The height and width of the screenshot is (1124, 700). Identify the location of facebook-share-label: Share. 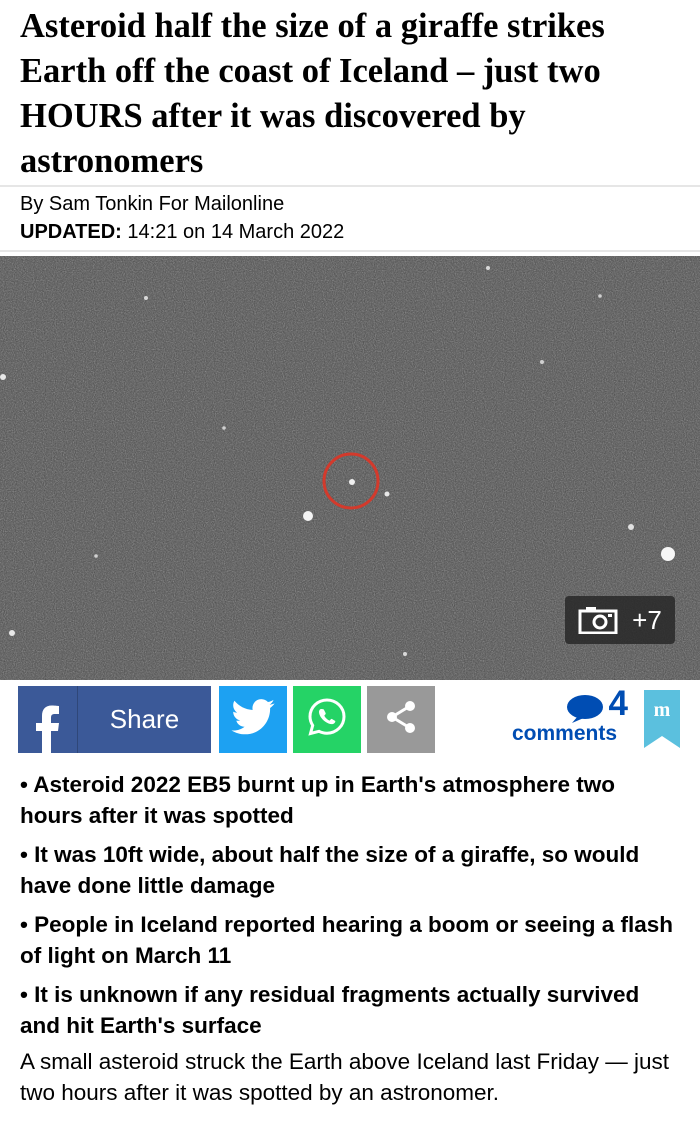
(144, 719).